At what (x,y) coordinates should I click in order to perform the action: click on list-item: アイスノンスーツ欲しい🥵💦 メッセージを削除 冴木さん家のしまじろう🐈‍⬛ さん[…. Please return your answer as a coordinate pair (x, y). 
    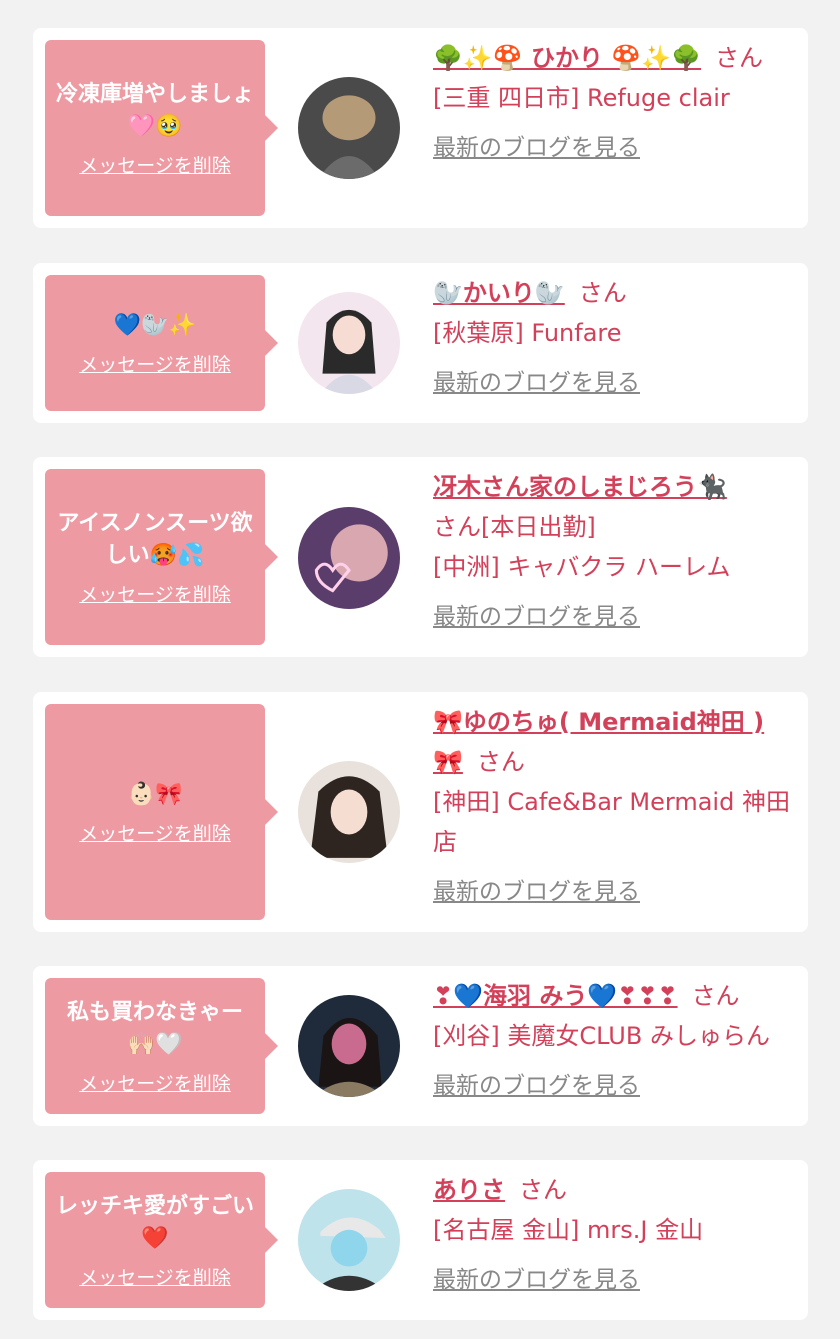
    Looking at the image, I should click on (420, 557).